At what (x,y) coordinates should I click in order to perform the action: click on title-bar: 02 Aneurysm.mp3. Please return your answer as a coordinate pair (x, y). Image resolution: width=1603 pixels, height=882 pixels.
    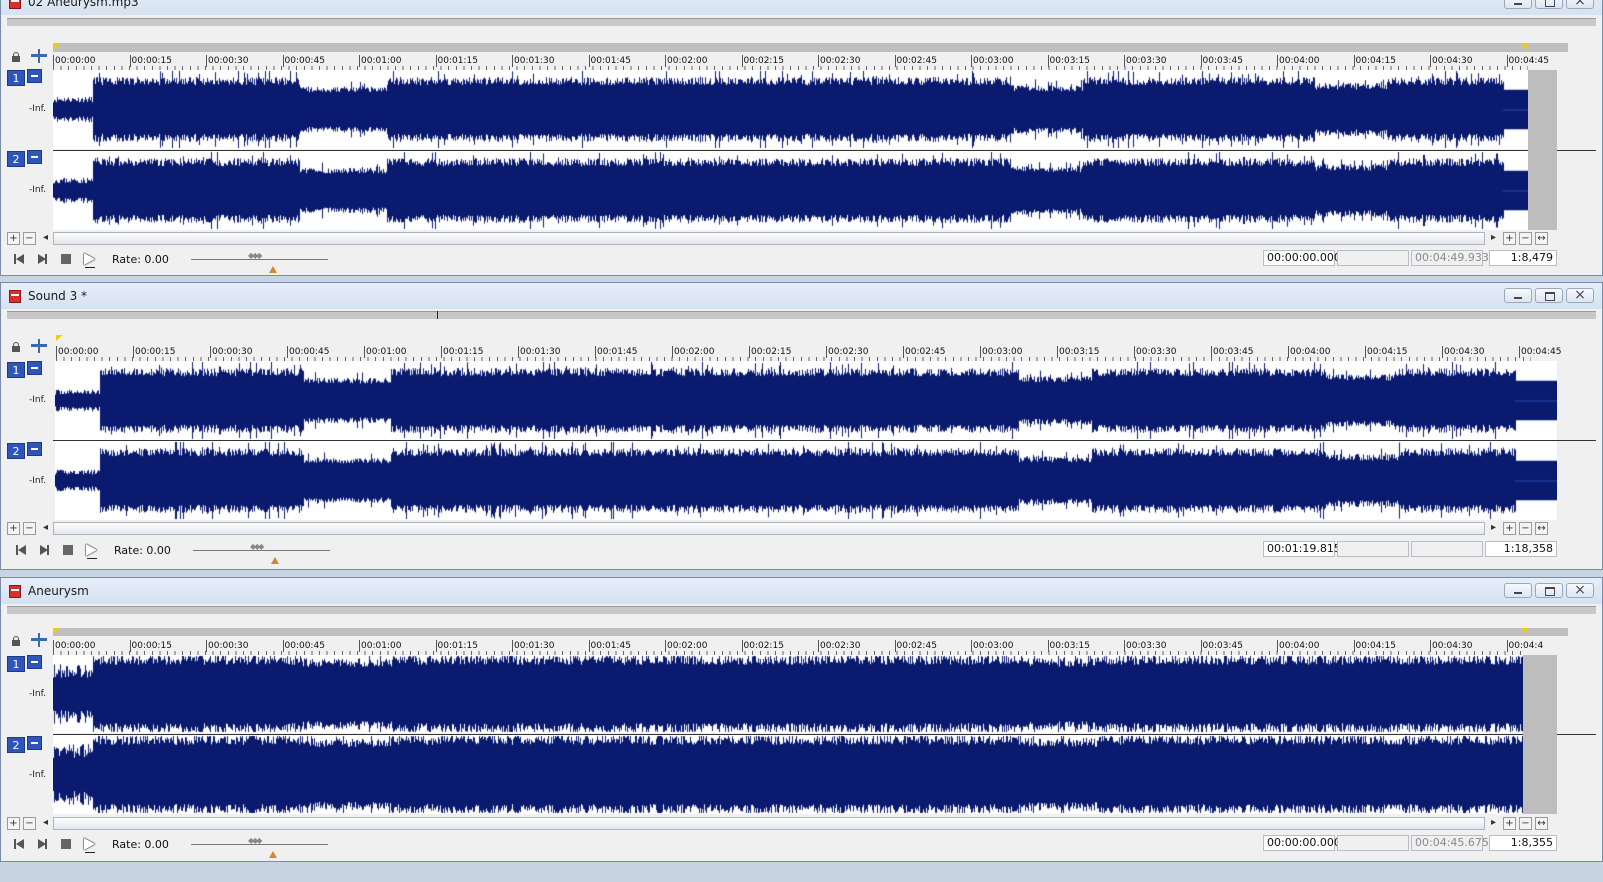
    Looking at the image, I should click on (801, 7).